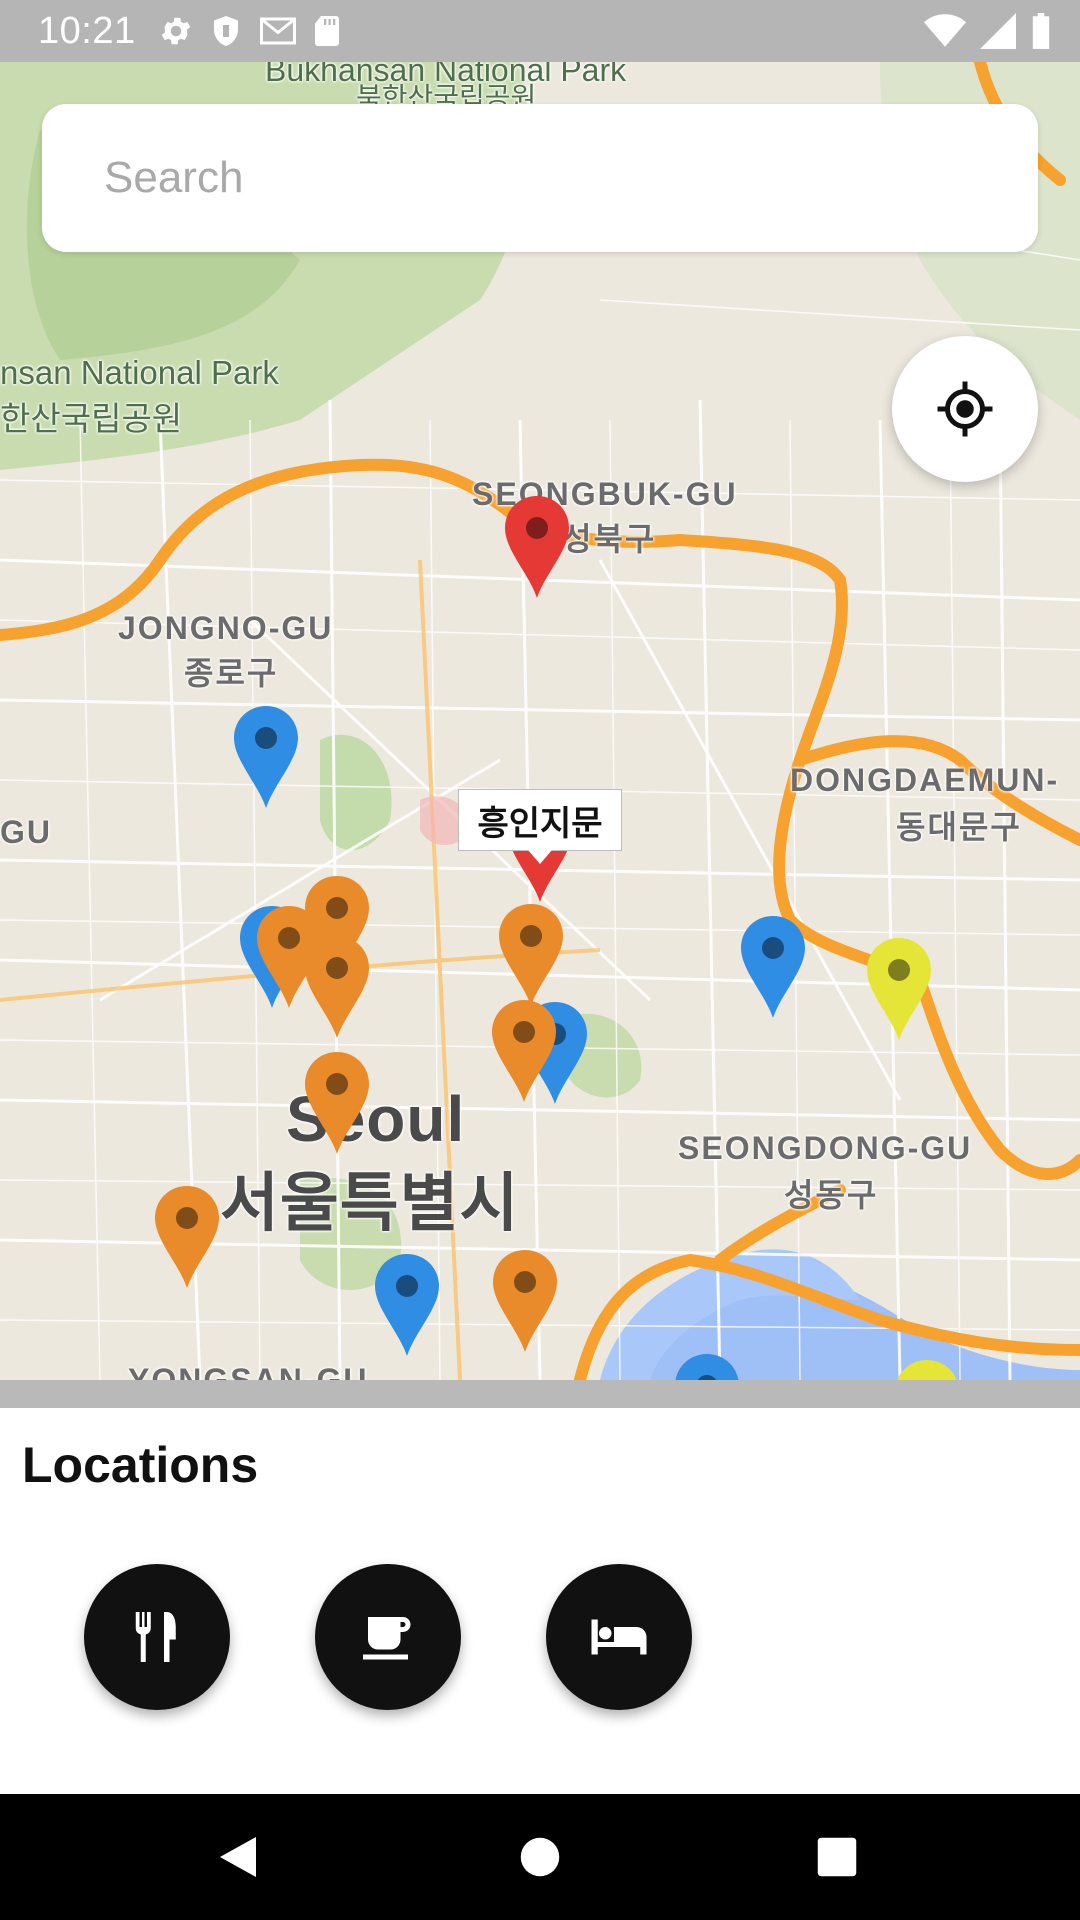  I want to click on home-icon, so click(540, 1857).